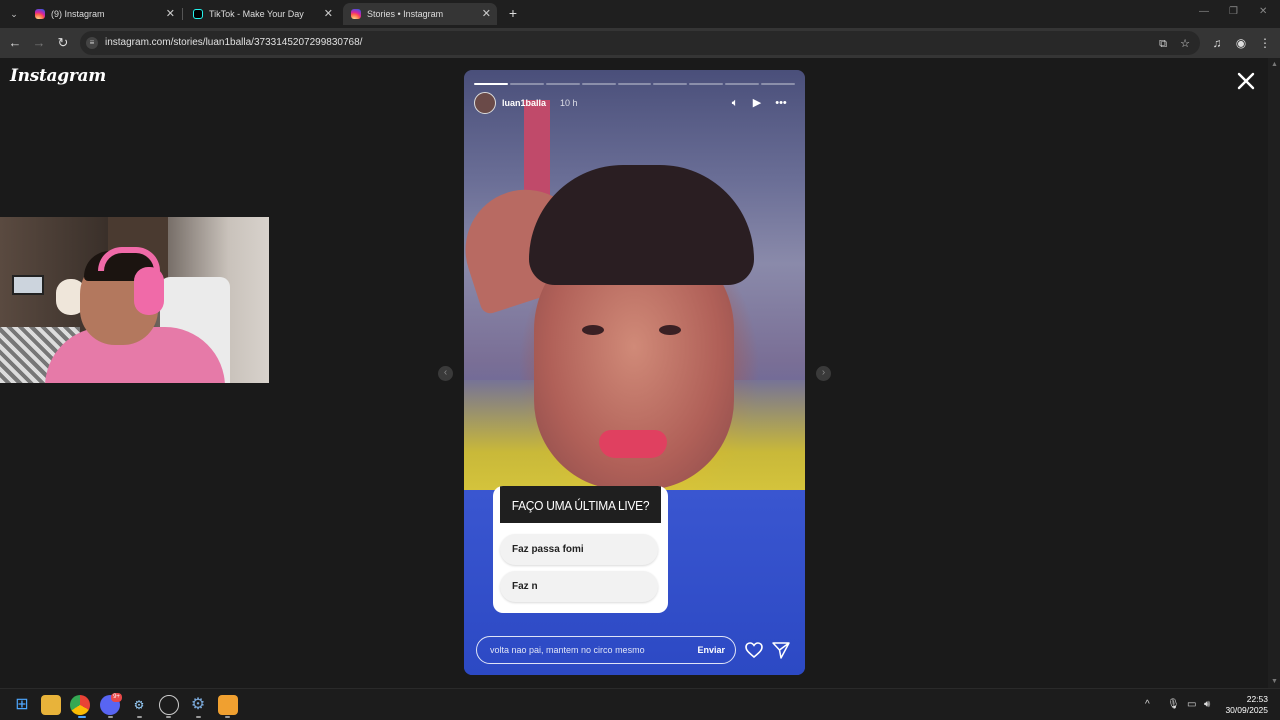 This screenshot has height=720, width=1280. Describe the element at coordinates (198, 705) in the screenshot. I see `settings-gear-icon: ⚙` at that location.